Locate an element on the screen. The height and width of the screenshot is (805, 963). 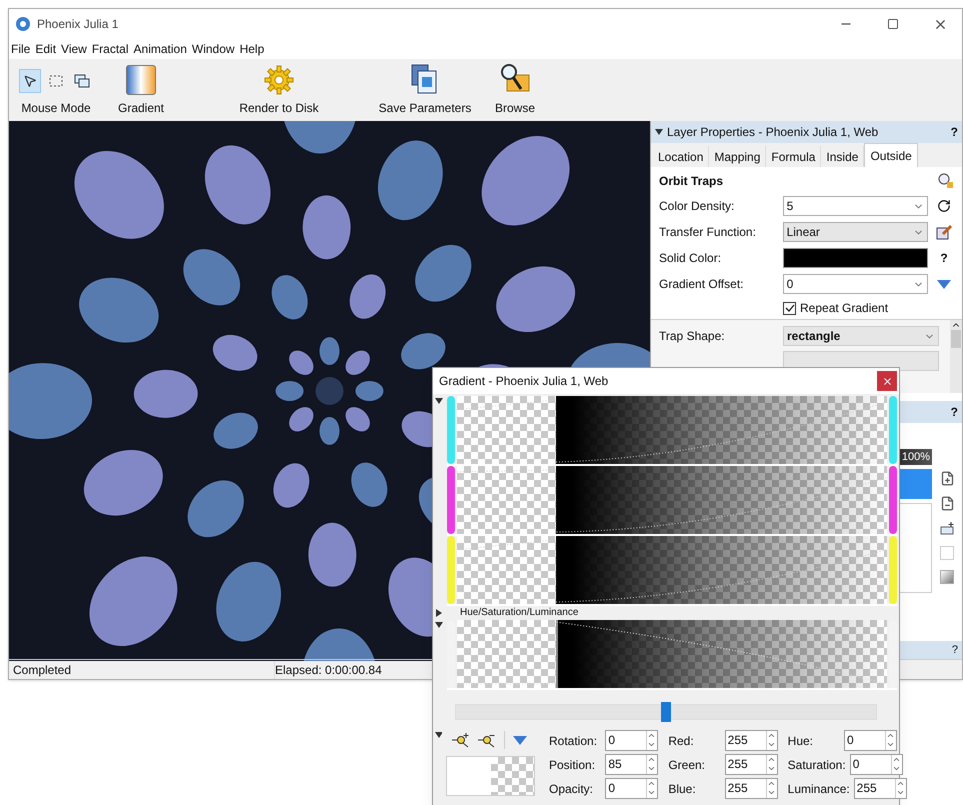
mouse-mode-tool is located at coordinates (30, 81).